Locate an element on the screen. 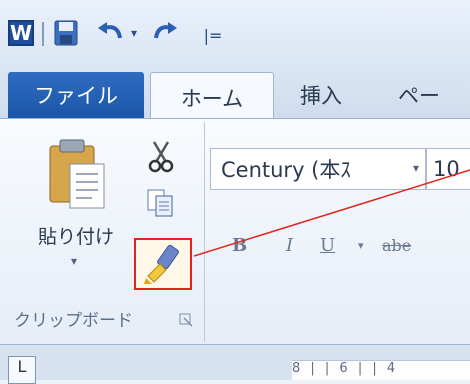  undo-dropdown-arrow: ▾ is located at coordinates (134, 33).